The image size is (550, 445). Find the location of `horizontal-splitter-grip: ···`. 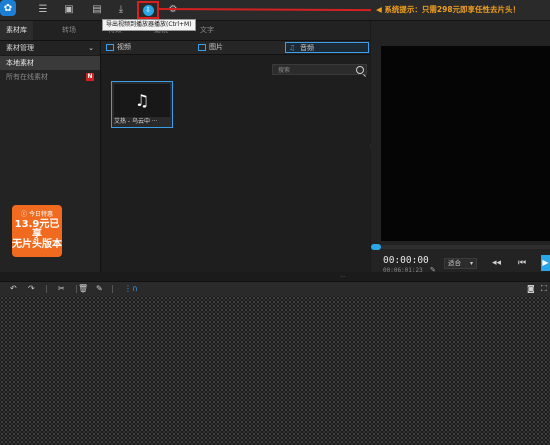

horizontal-splitter-grip: ··· is located at coordinates (350, 278).